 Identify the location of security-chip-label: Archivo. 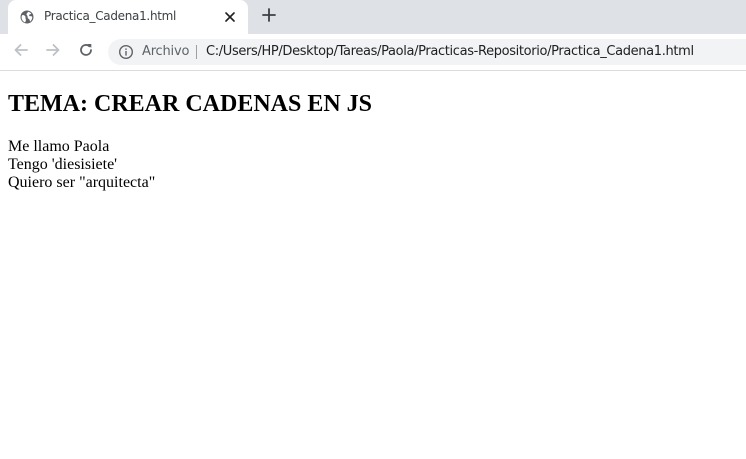
(165, 51).